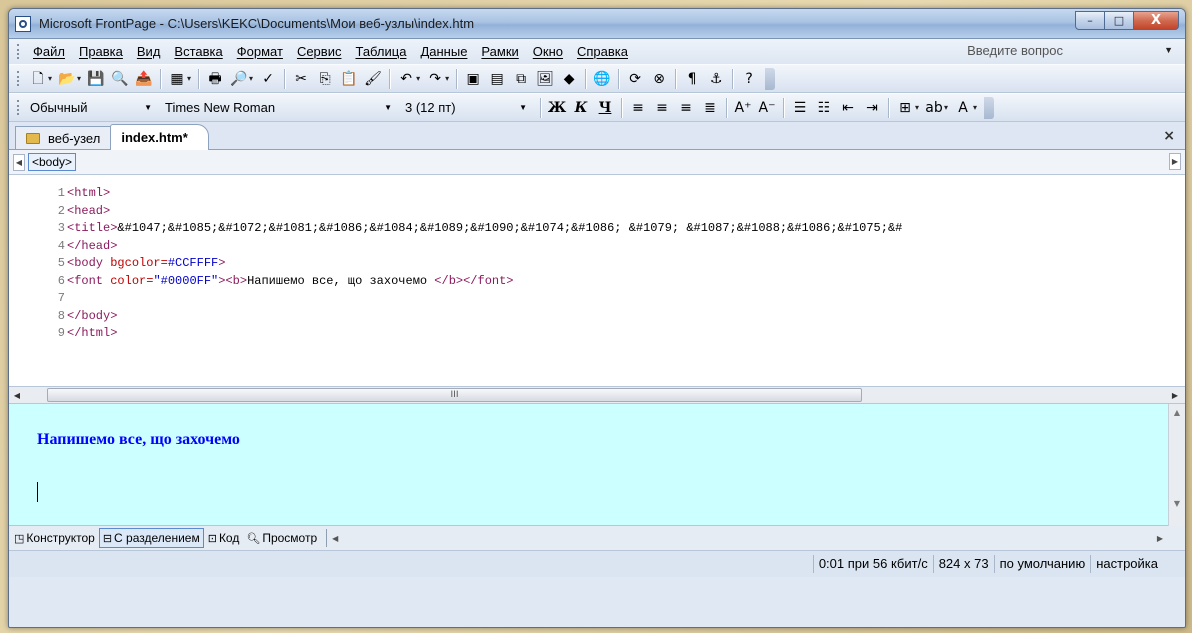 This screenshot has width=1192, height=633. I want to click on web-component-icon: ▣, so click(473, 79).